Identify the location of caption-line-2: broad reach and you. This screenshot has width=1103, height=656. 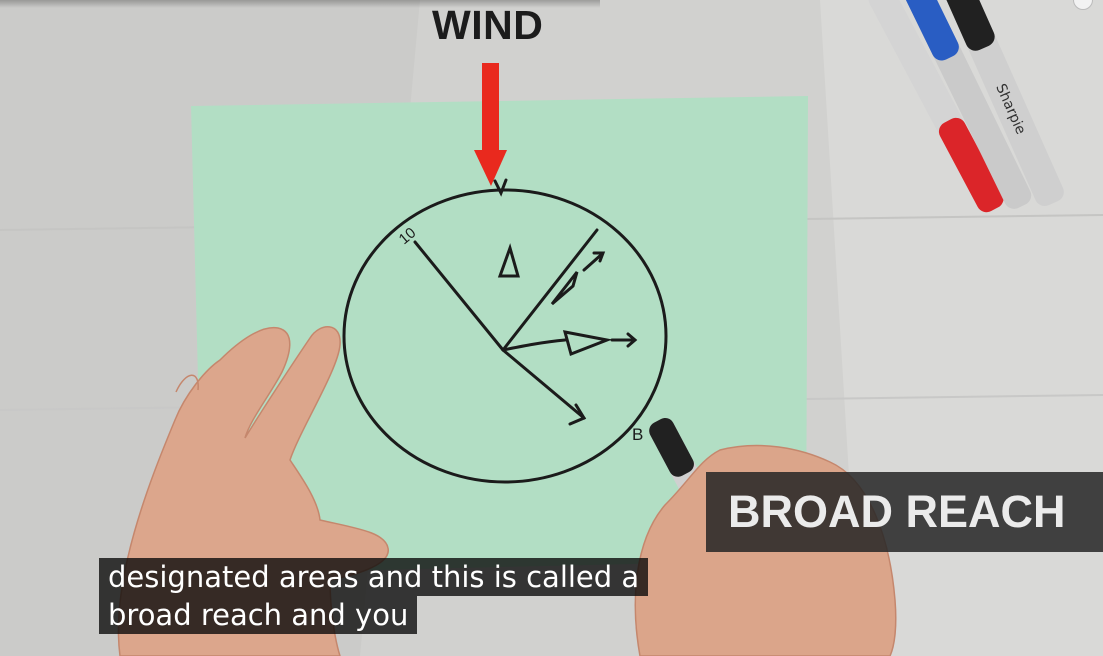
(258, 615).